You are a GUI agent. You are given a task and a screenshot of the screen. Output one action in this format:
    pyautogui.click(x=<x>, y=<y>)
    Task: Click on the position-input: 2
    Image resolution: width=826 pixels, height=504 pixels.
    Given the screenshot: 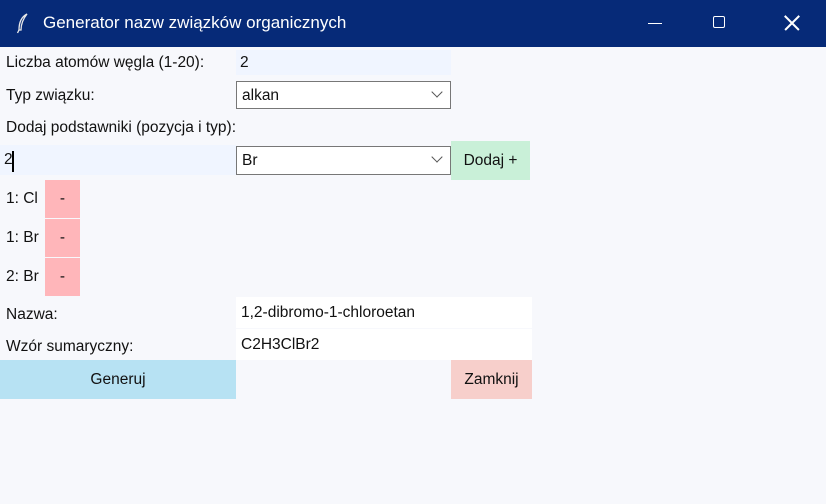 What is the action you would take?
    pyautogui.click(x=118, y=160)
    